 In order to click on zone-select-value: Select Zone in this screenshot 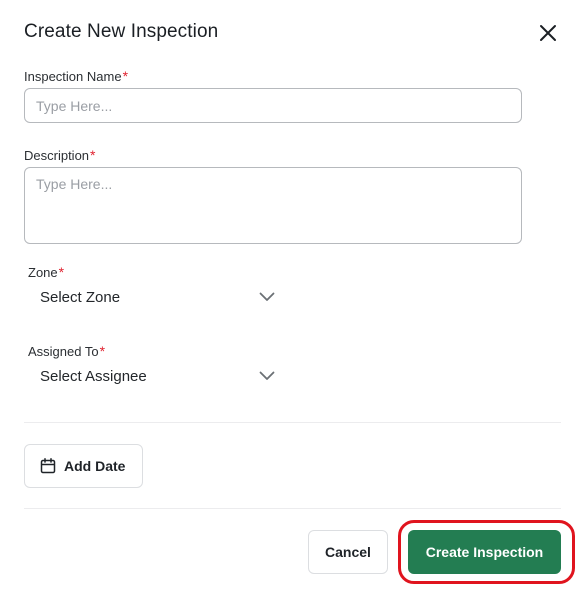, I will do `click(80, 297)`.